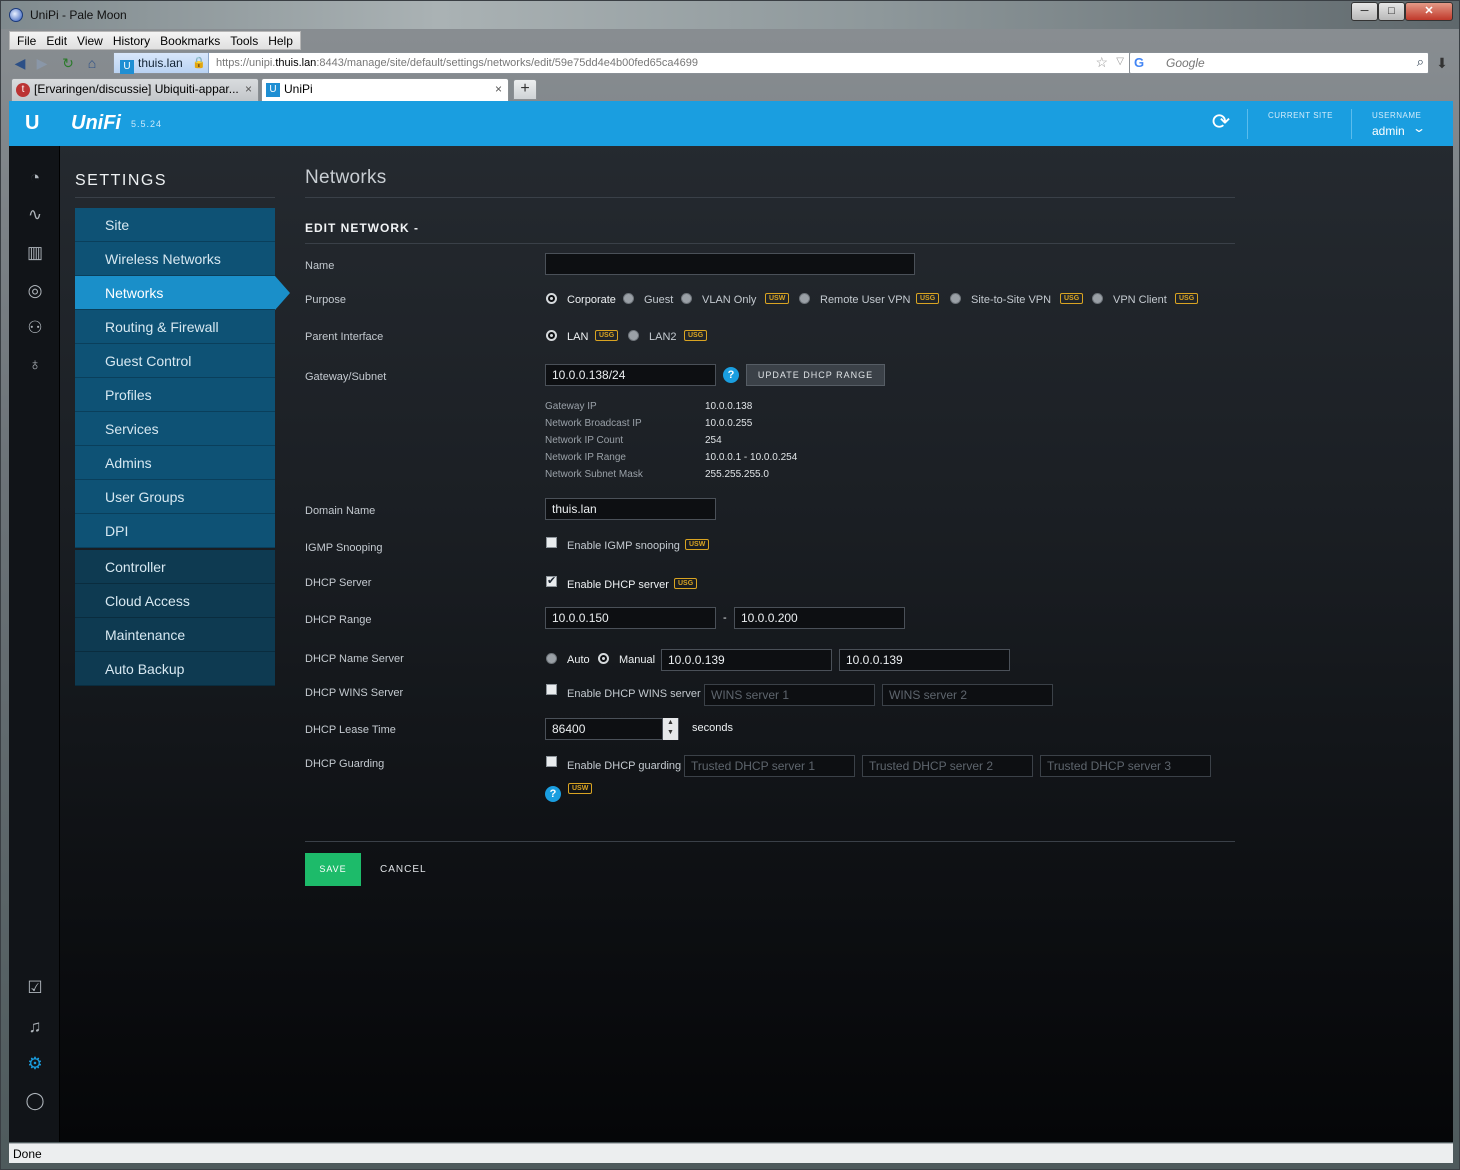 This screenshot has height=1170, width=1460. What do you see at coordinates (729, 300) in the screenshot?
I see `purpose-vlan-only-label: VLAN Only` at bounding box center [729, 300].